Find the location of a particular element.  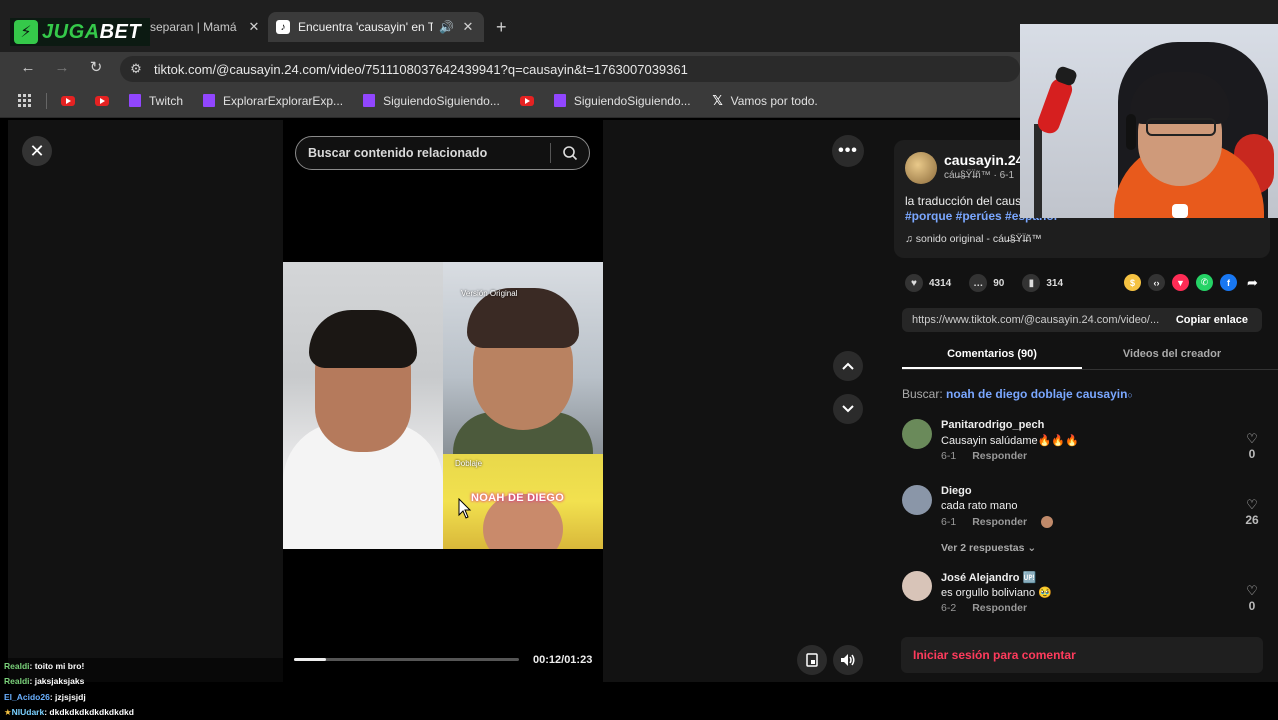

video-label-dub: Doblaje is located at coordinates (469, 463).